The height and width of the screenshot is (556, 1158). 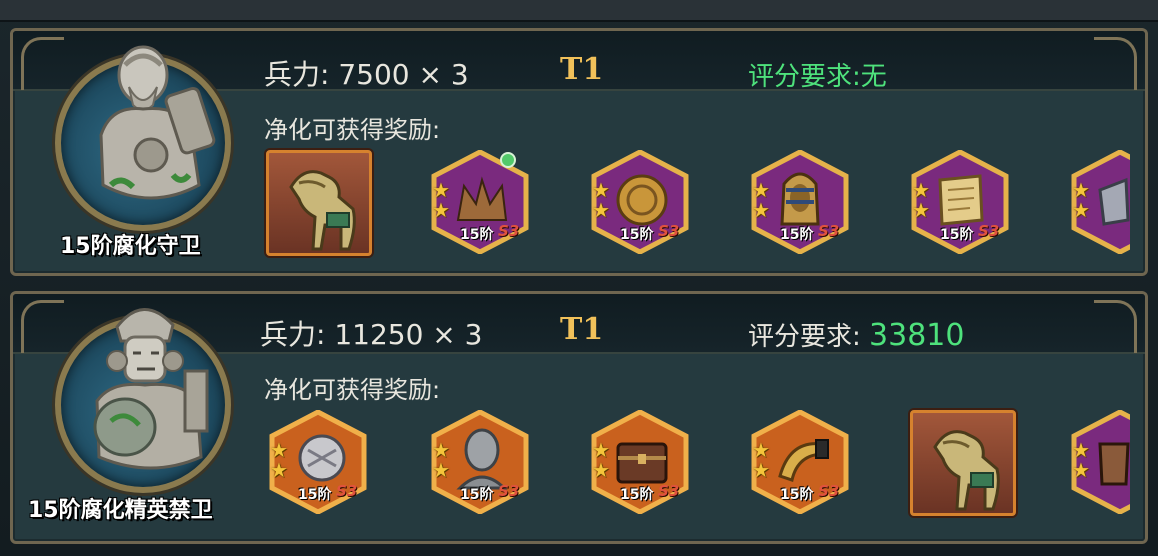 What do you see at coordinates (640, 202) in the screenshot?
I see `reward-item-gold-coin: ★ ★ 15阶 S3` at bounding box center [640, 202].